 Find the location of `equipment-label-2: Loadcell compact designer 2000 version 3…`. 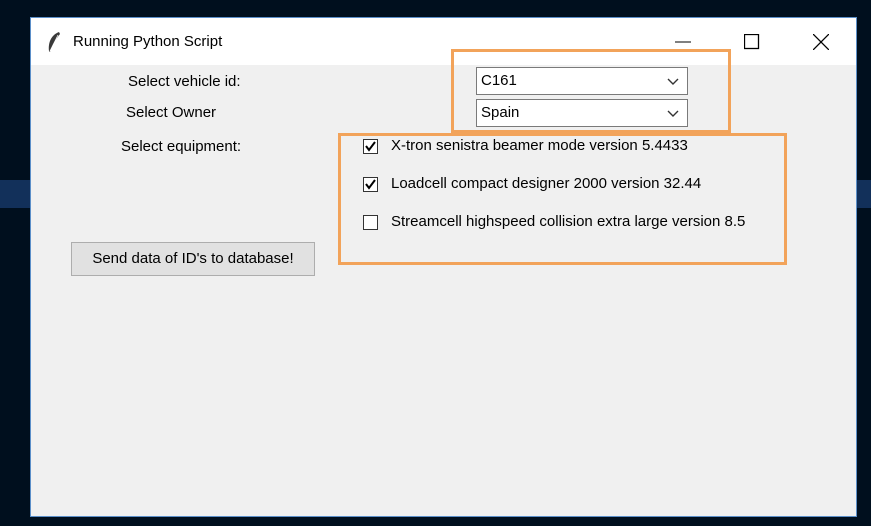

equipment-label-2: Loadcell compact designer 2000 version 3… is located at coordinates (546, 183).